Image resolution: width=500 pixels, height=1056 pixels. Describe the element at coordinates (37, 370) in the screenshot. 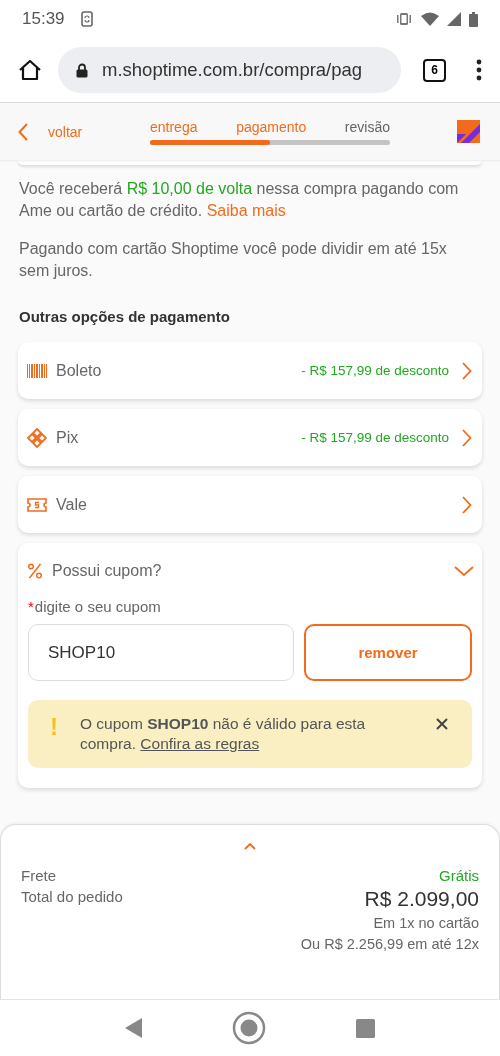

I see `barcode-icon` at that location.